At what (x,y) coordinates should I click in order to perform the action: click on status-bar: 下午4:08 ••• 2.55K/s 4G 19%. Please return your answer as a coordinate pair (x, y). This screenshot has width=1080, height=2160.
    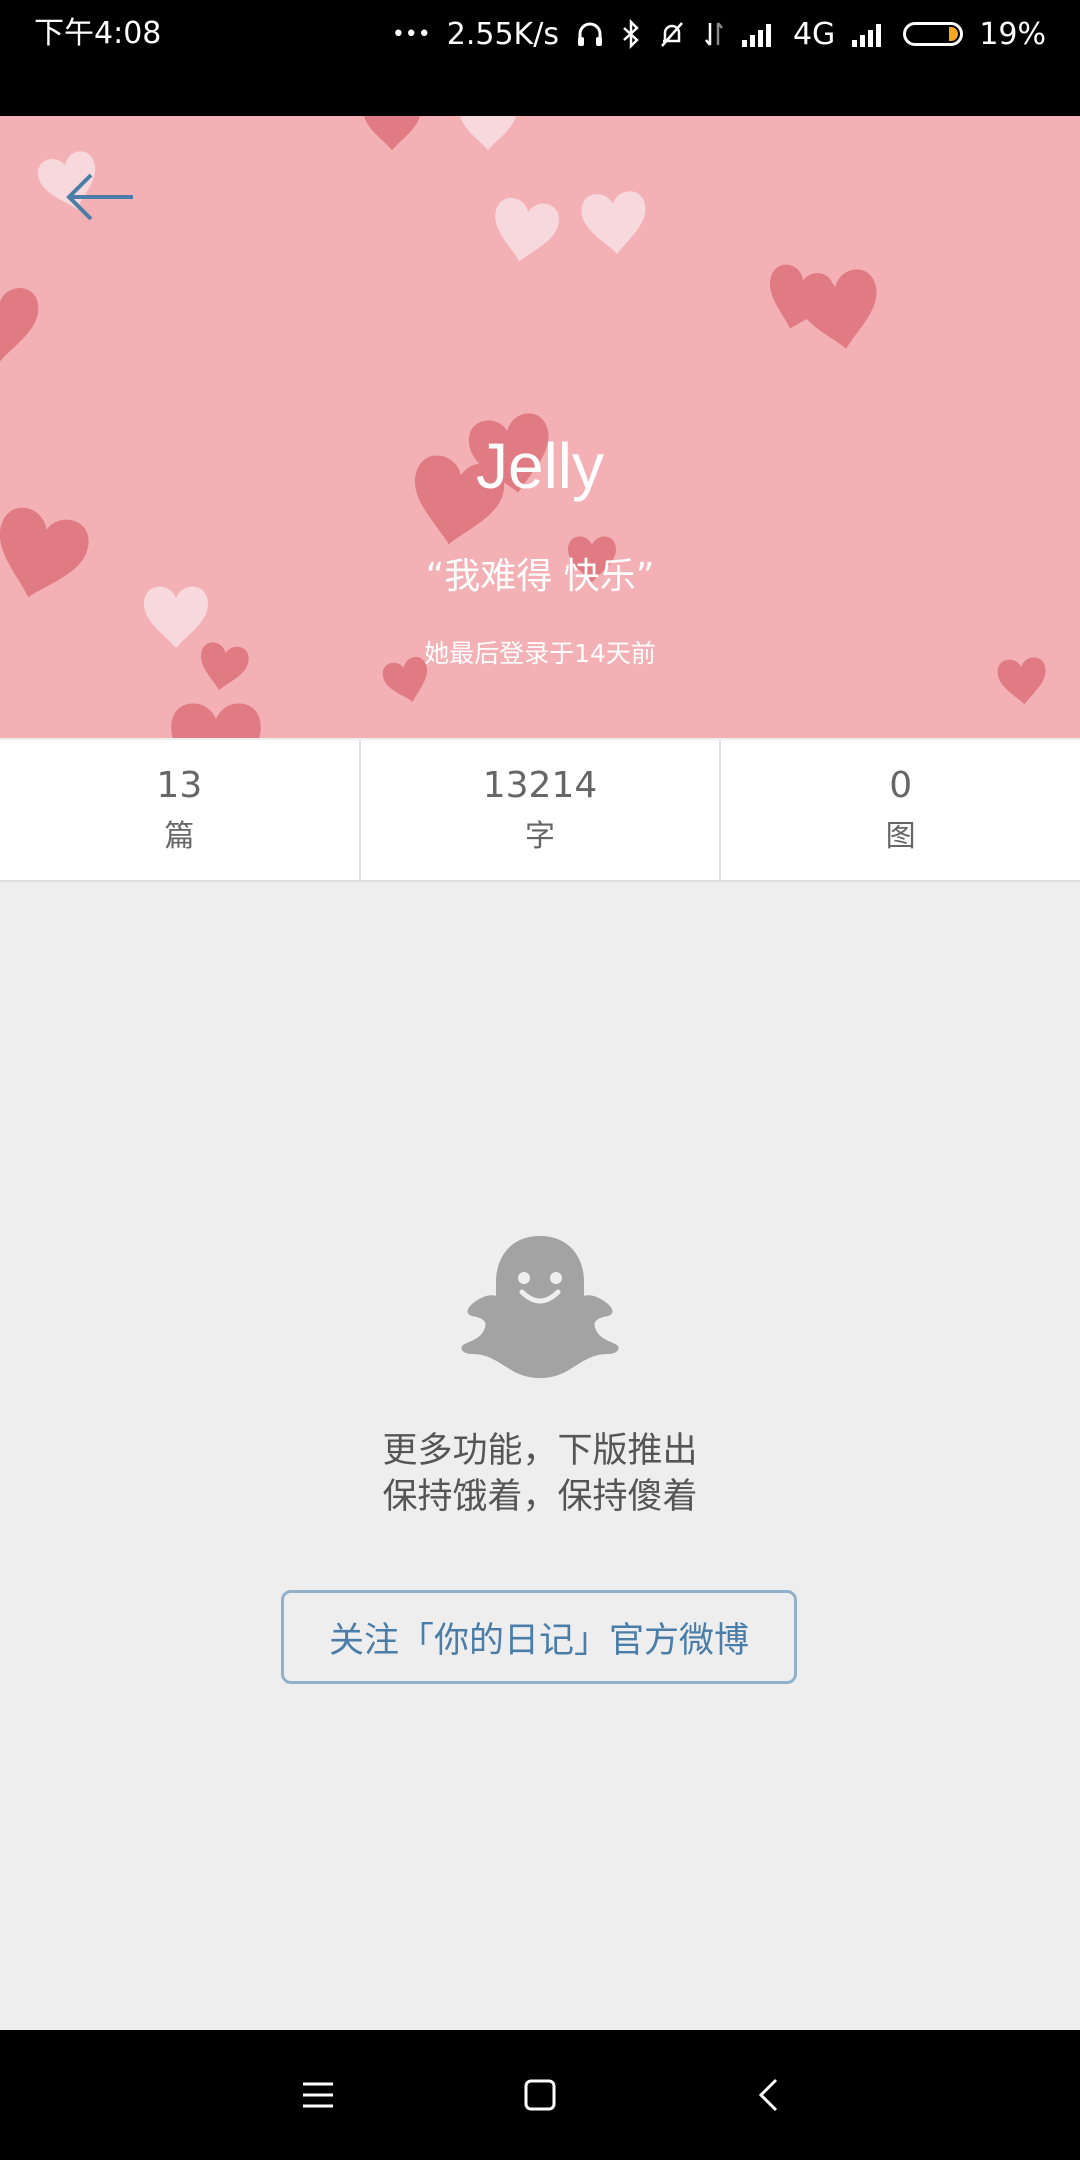
    Looking at the image, I should click on (540, 58).